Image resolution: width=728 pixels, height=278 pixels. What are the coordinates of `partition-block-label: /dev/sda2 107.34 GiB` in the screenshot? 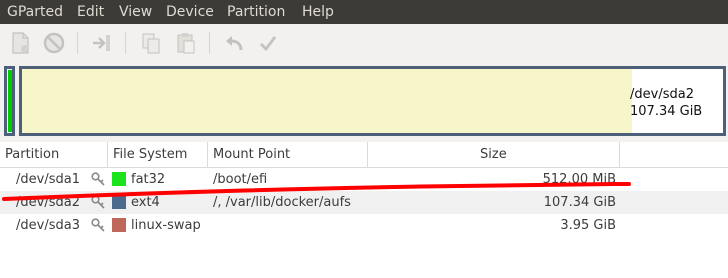 It's located at (666, 103).